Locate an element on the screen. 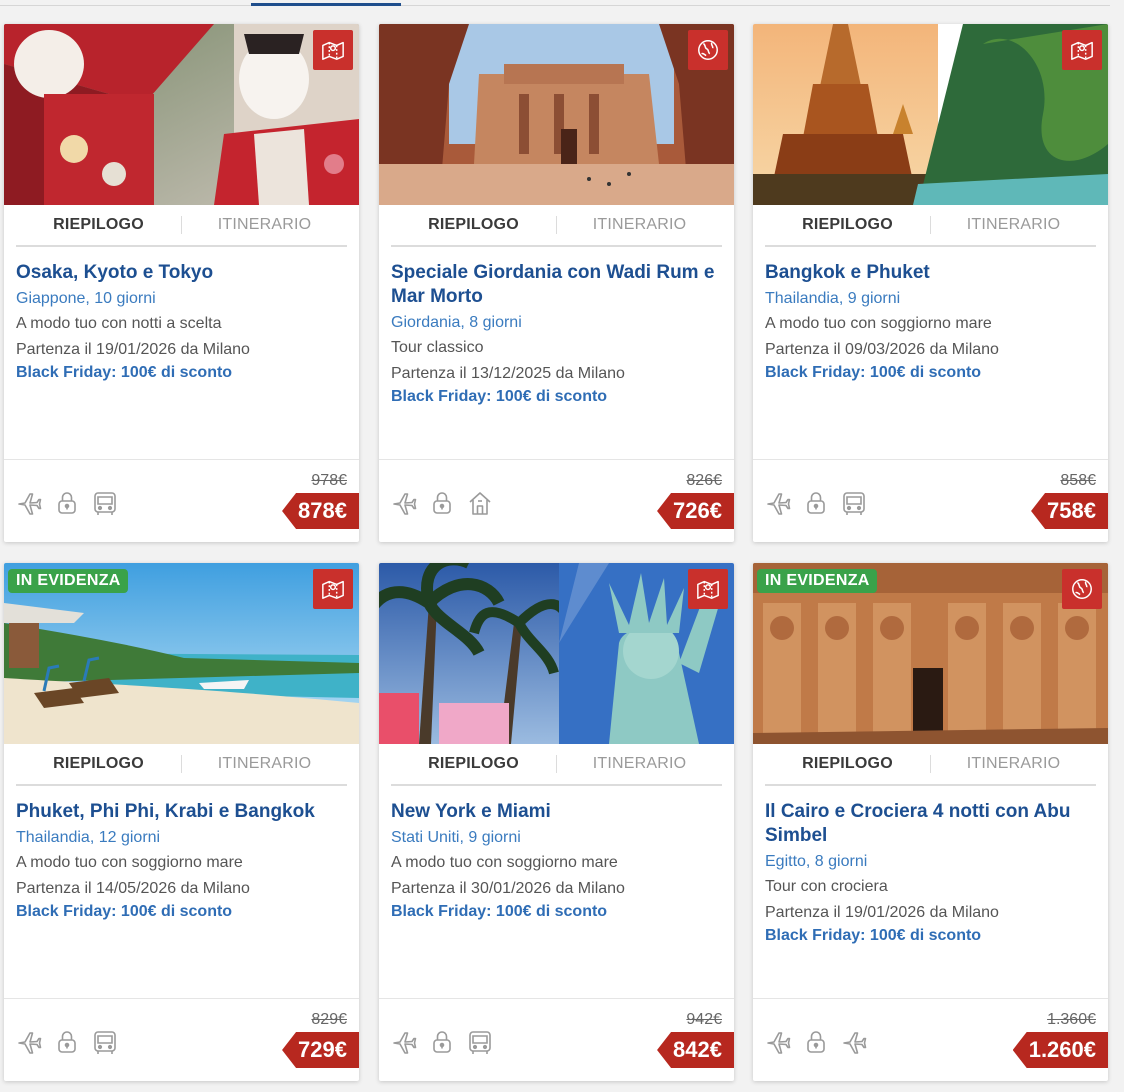 The width and height of the screenshot is (1124, 1092). old-price: 942€ is located at coordinates (704, 1019).